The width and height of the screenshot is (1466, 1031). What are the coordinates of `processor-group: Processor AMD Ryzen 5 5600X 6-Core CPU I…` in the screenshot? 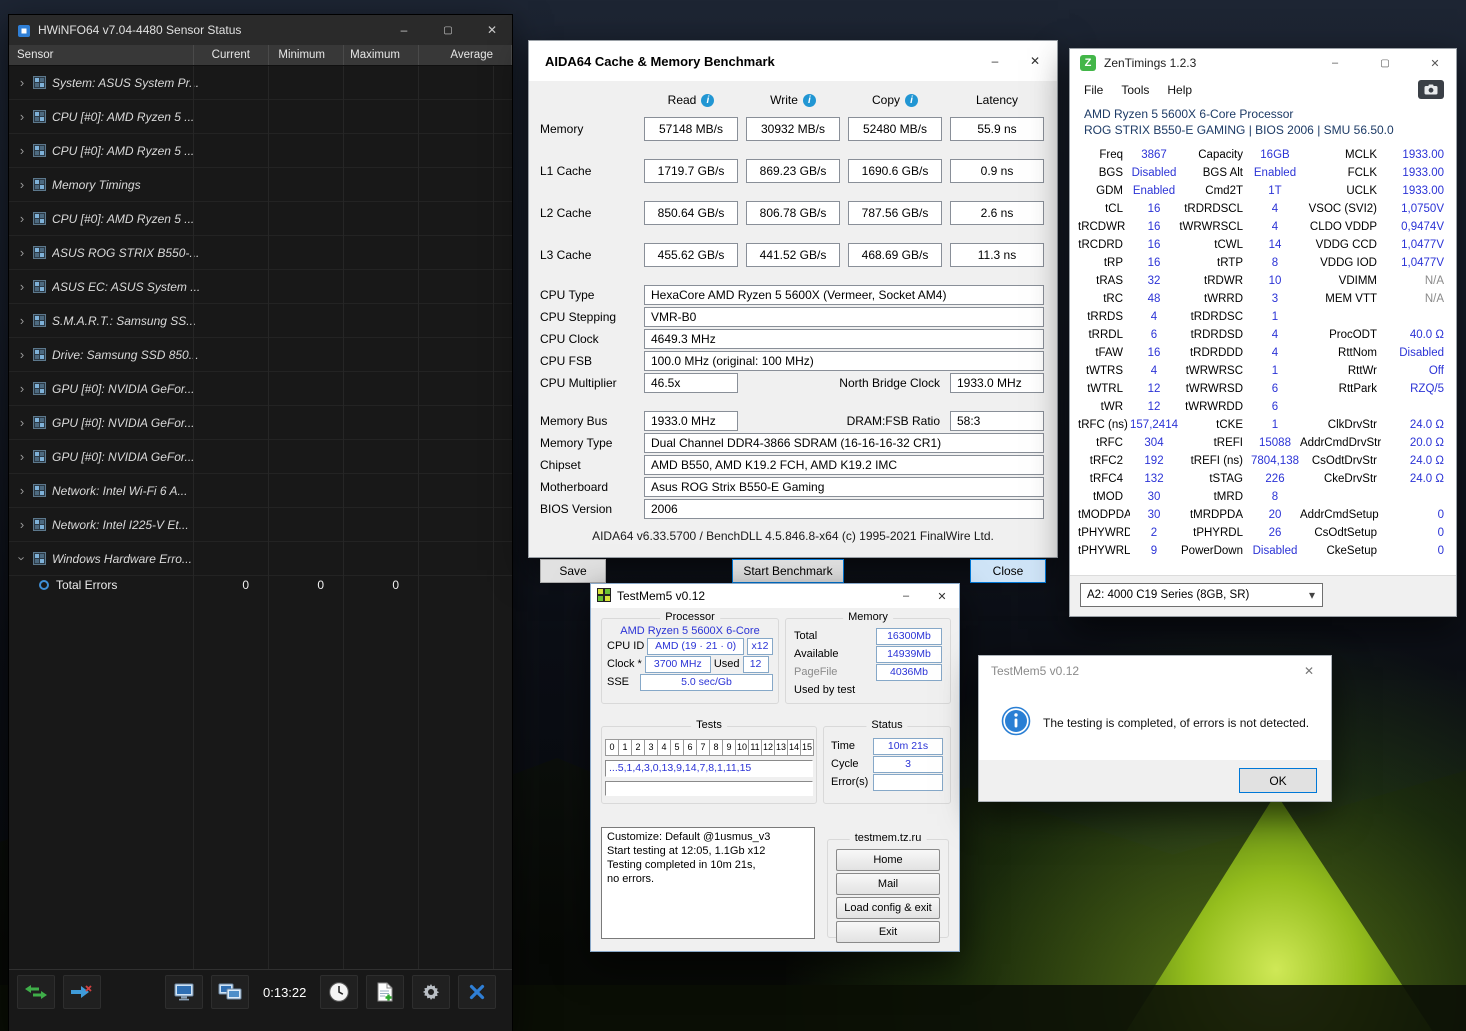 It's located at (690, 657).